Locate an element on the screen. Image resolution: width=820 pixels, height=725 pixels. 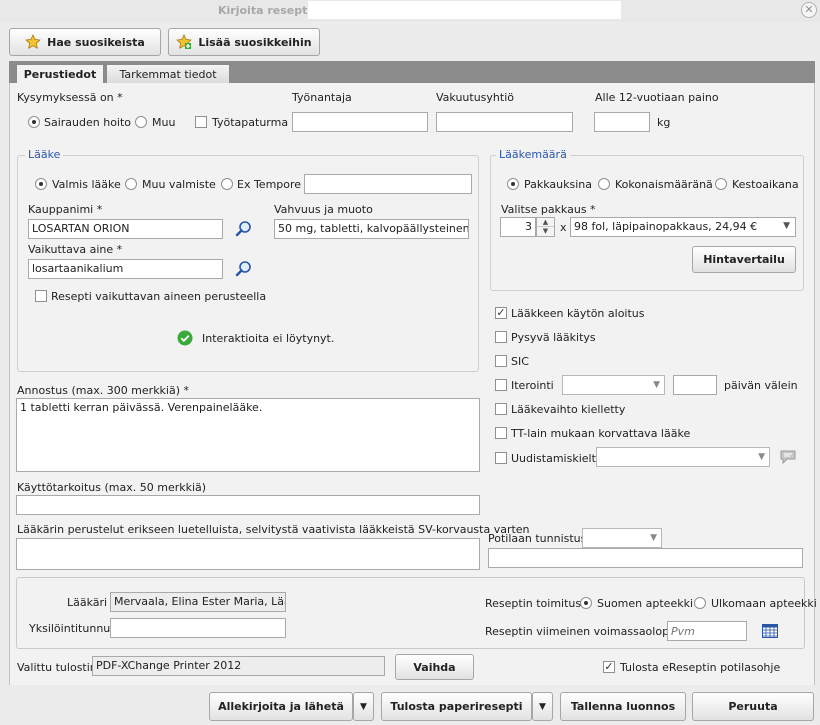
window-title: Kirjoita resepti - is located at coordinates (269, 10).